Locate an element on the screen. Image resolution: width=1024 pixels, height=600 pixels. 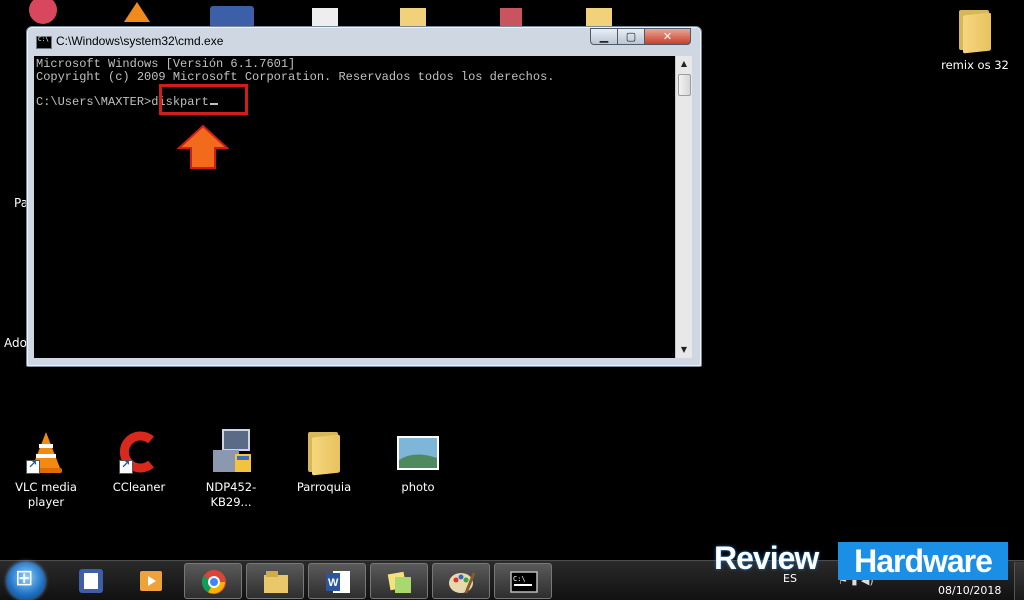
desktop-icon-label: CCleaner is located at coordinates (139, 487).